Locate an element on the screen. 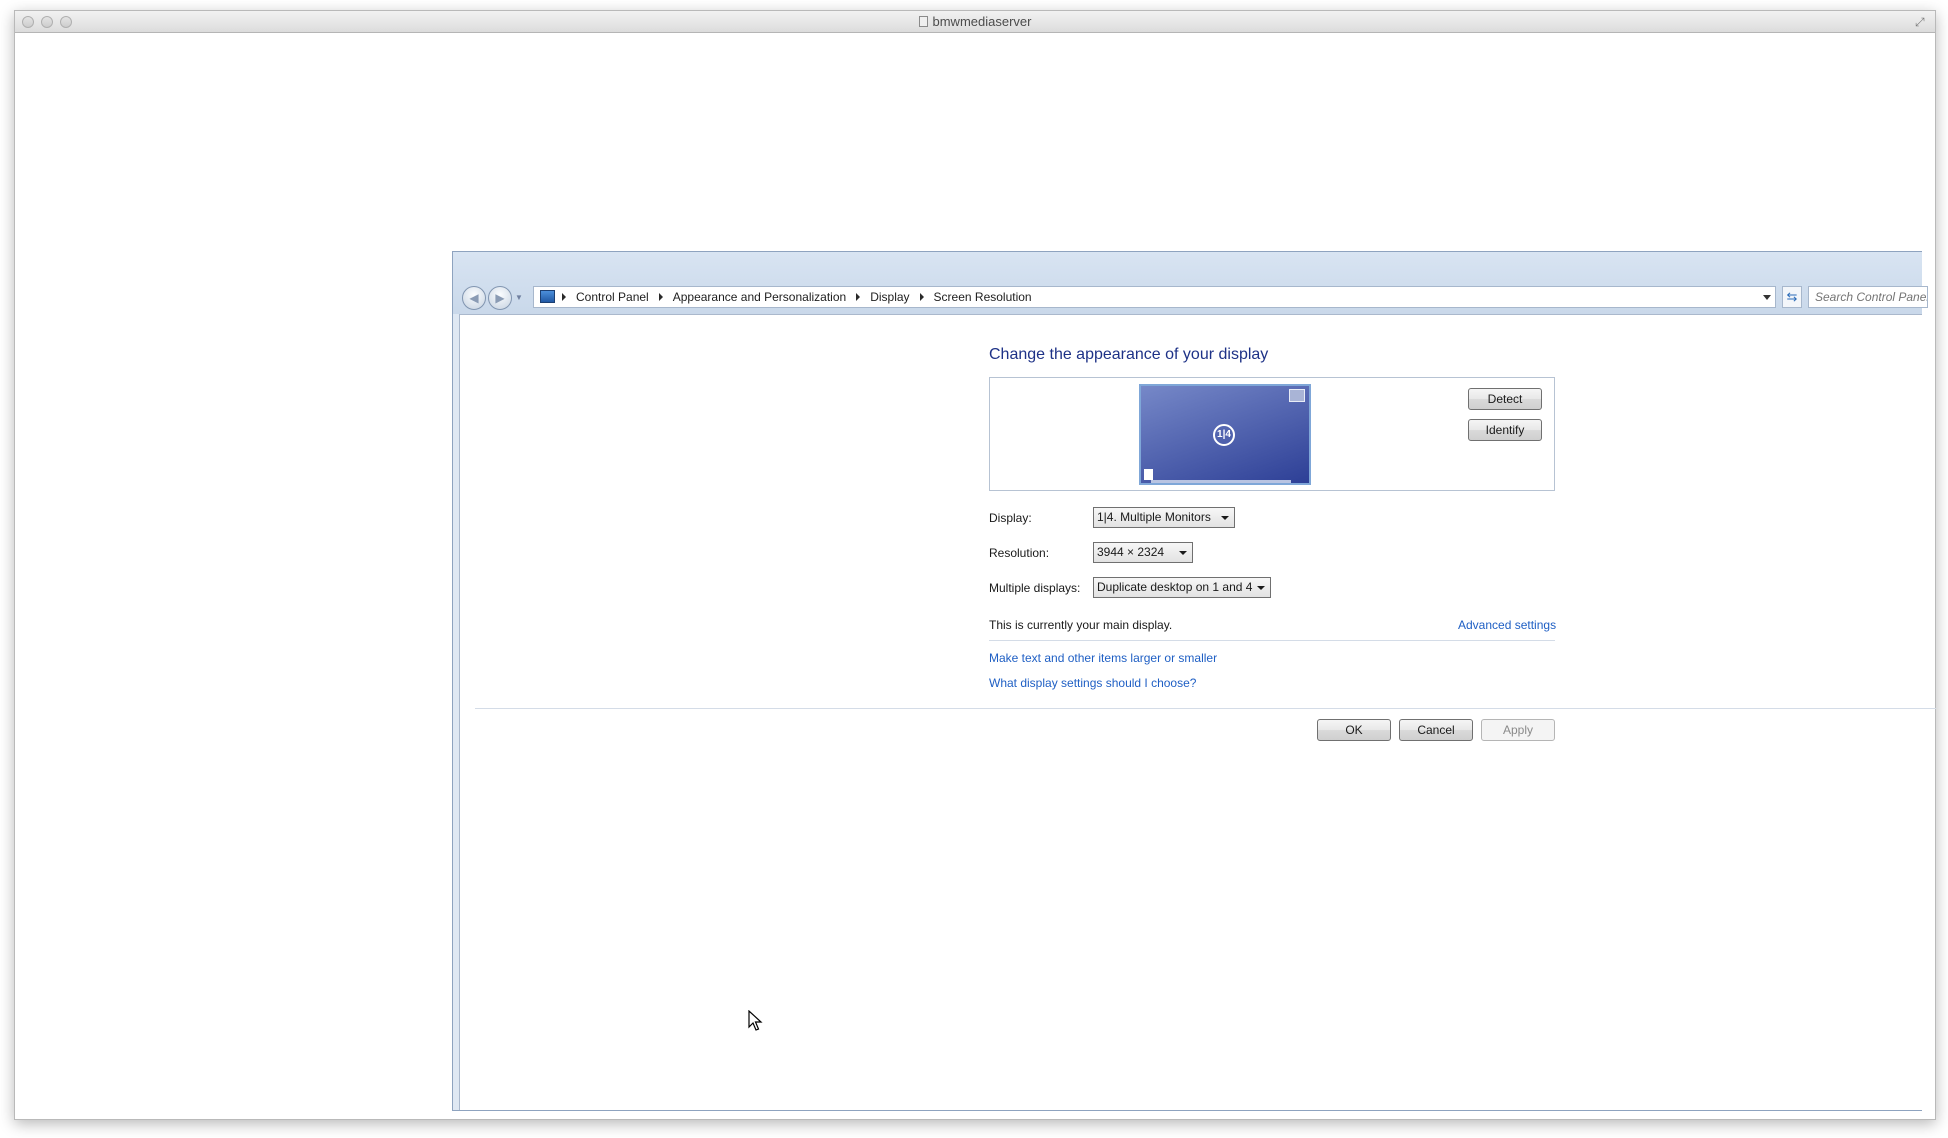  mac-titlebar: bmwmediaserver ⤢ is located at coordinates (975, 22).